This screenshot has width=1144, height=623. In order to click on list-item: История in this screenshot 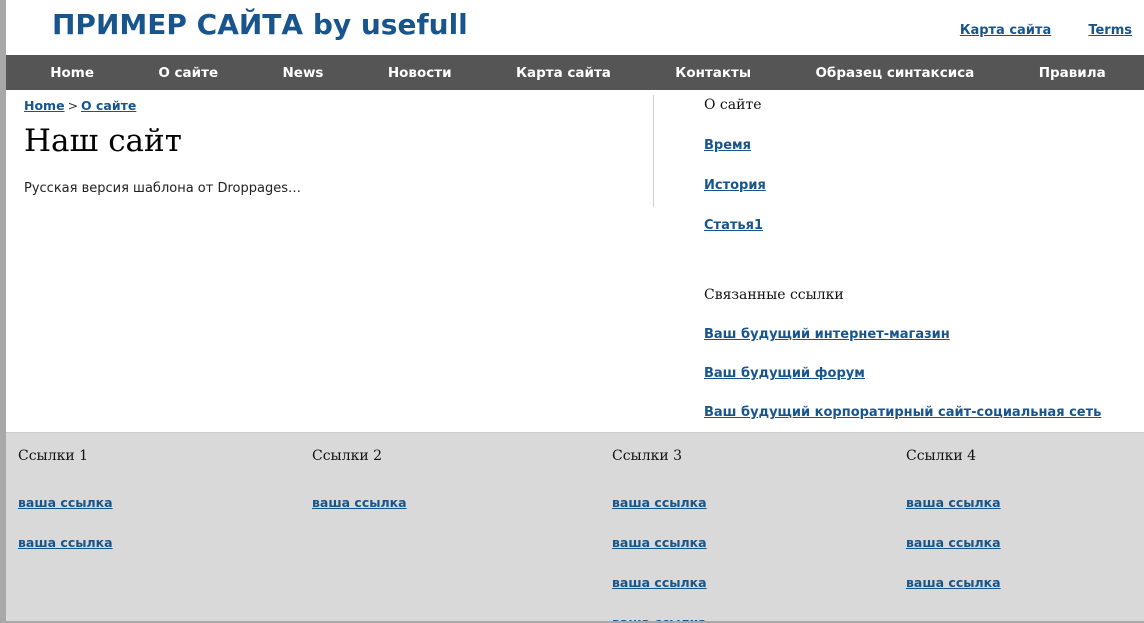, I will do `click(919, 183)`.